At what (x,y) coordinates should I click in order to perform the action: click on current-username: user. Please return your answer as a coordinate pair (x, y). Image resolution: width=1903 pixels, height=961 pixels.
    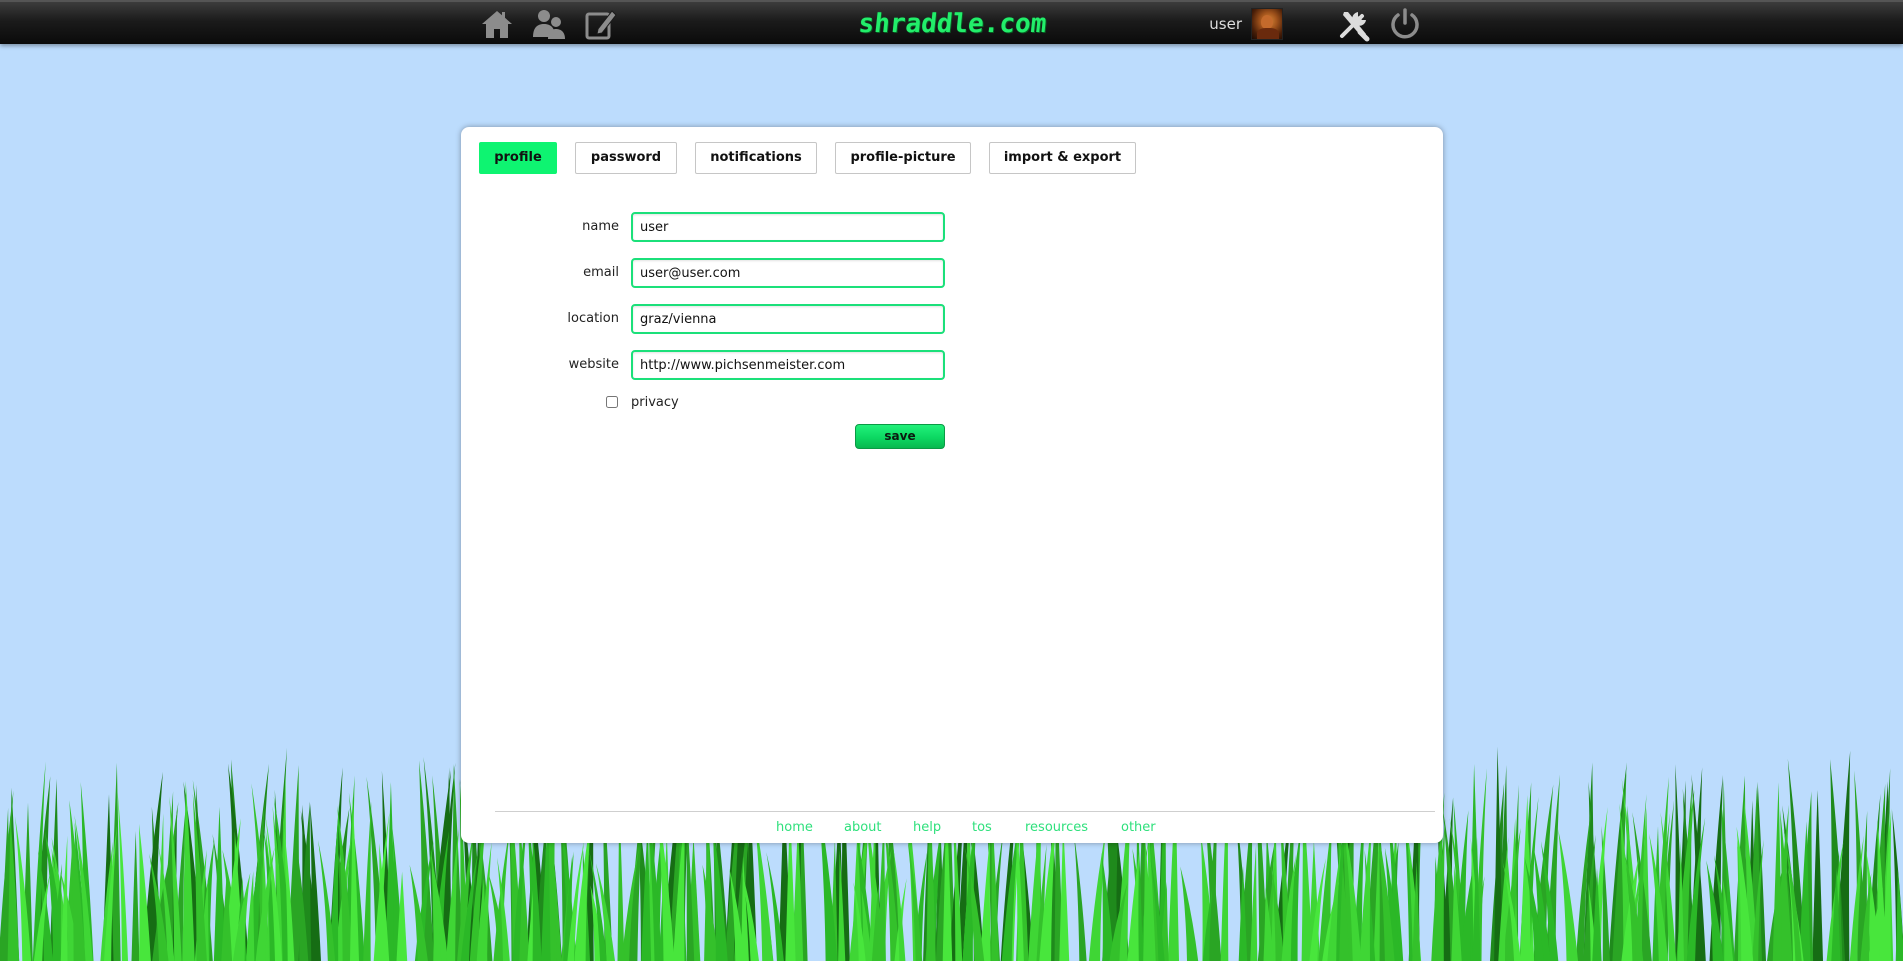
    Looking at the image, I should click on (1216, 24).